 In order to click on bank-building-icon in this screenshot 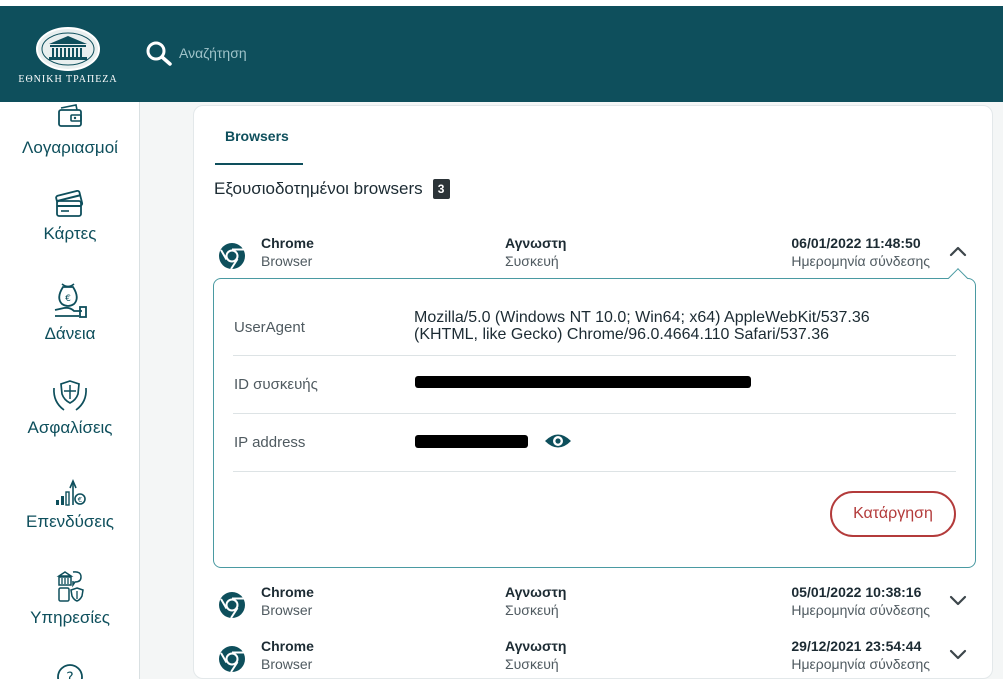, I will do `click(68, 49)`.